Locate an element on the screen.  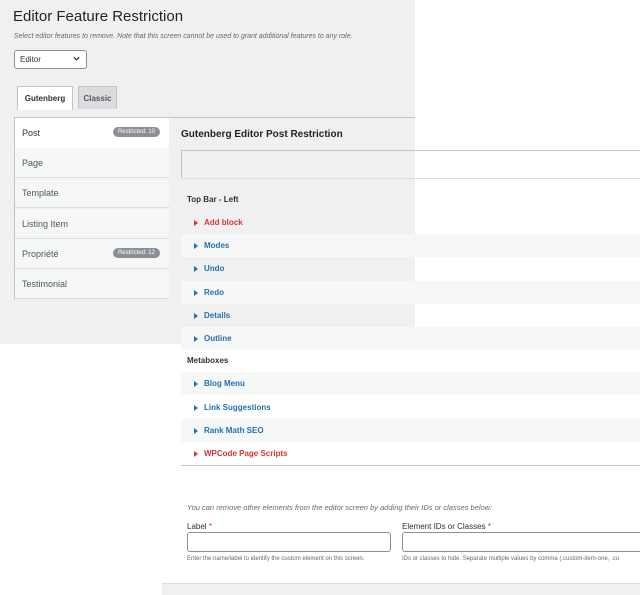
feature-label: Add block is located at coordinates (223, 222).